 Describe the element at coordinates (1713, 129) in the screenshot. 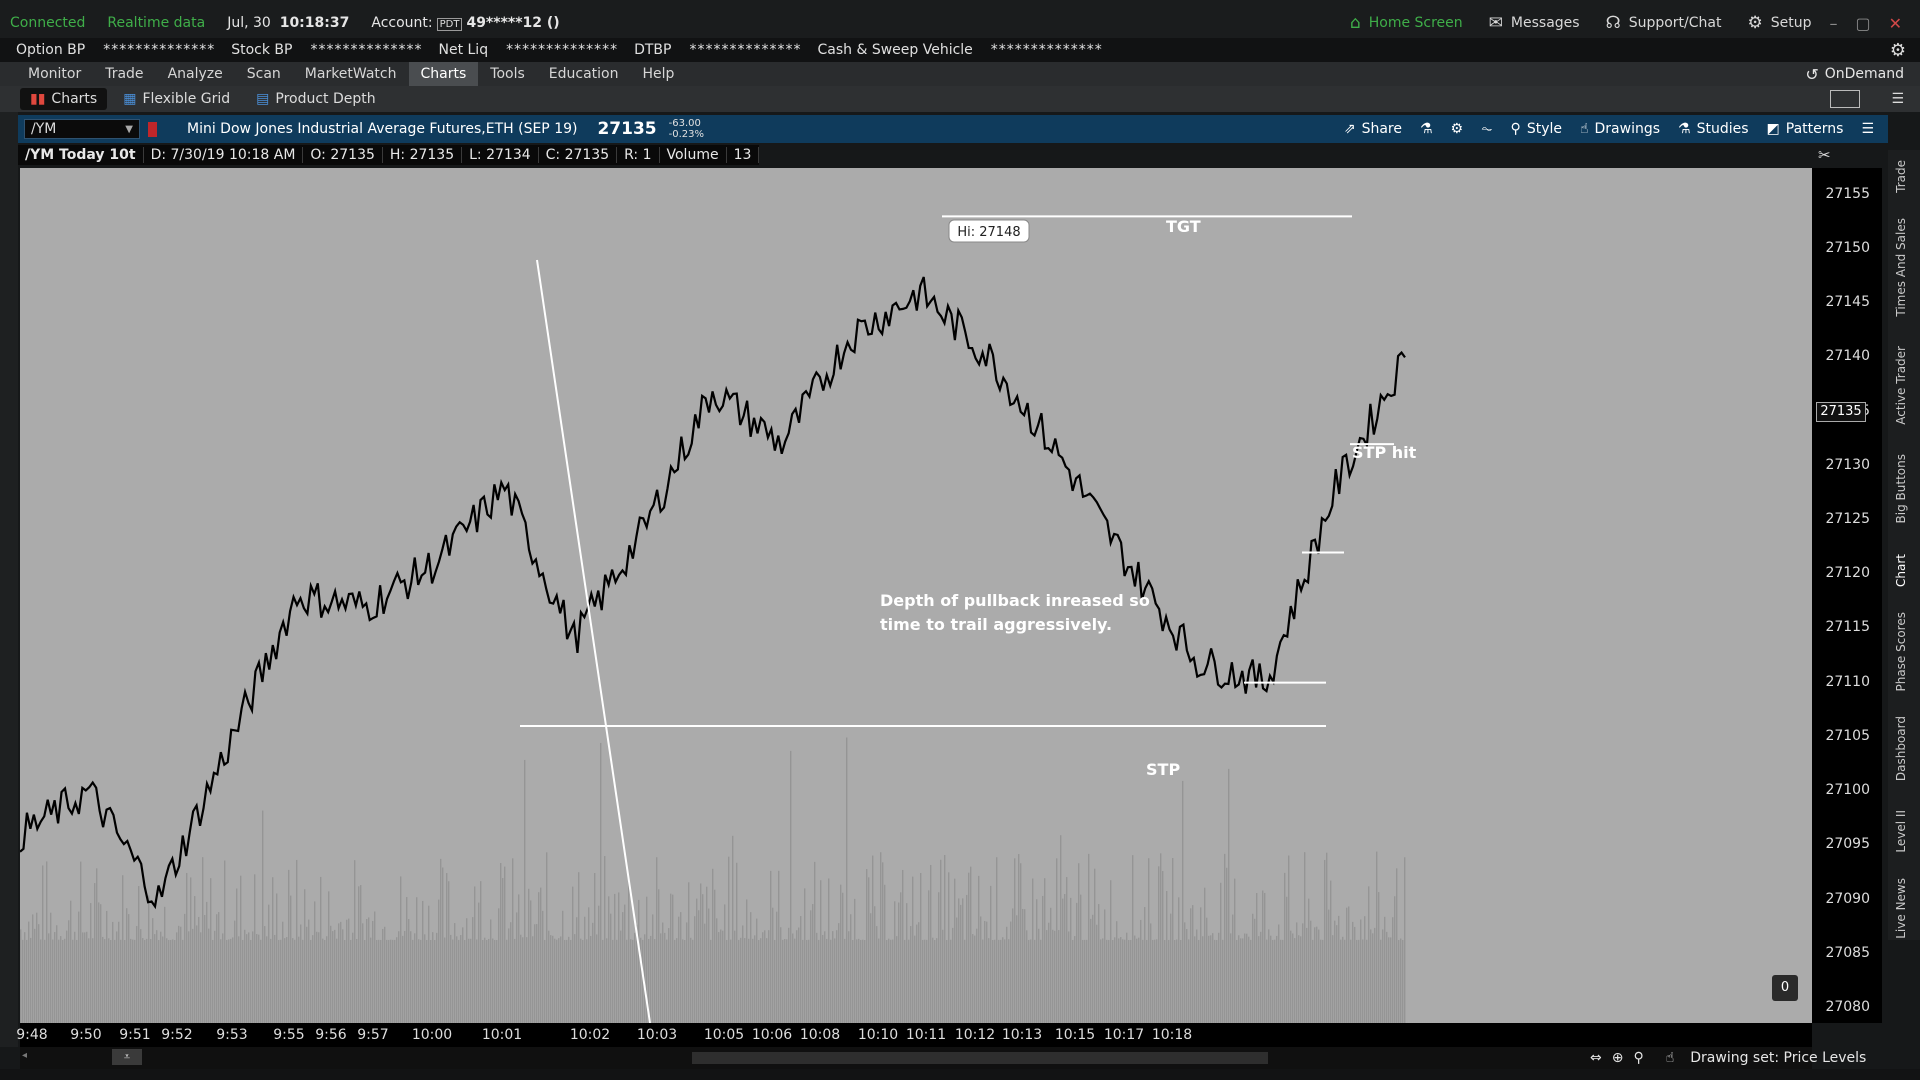

I see `studies-button: ⚗ Studies` at that location.